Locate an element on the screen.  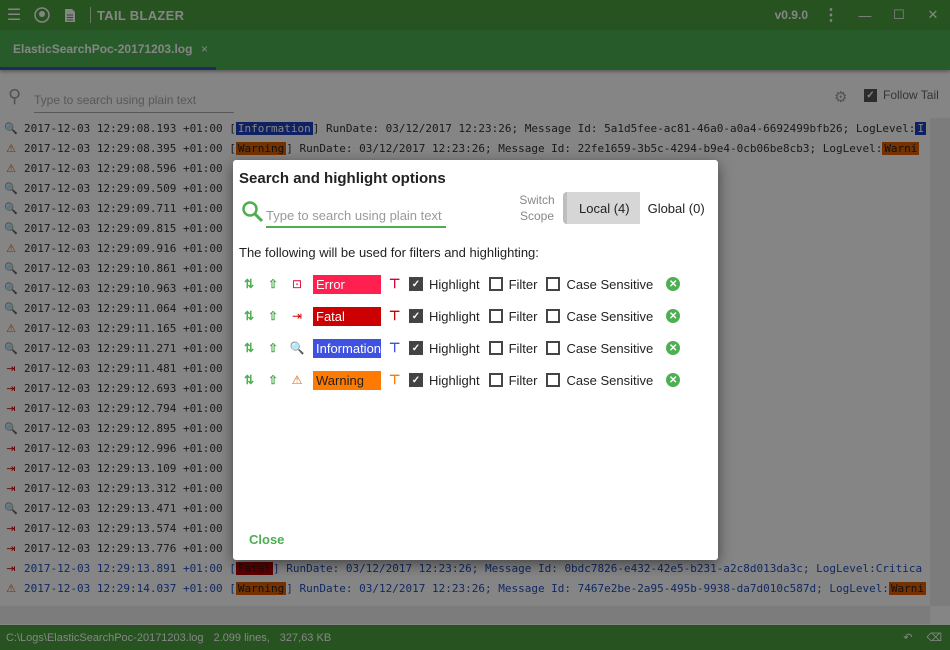
rule-row: ⇅ ⇧ ⊡ Error ⊤ ✓ Highlight Filter Case Sensitive ✕ is located at coordinates (460, 284).